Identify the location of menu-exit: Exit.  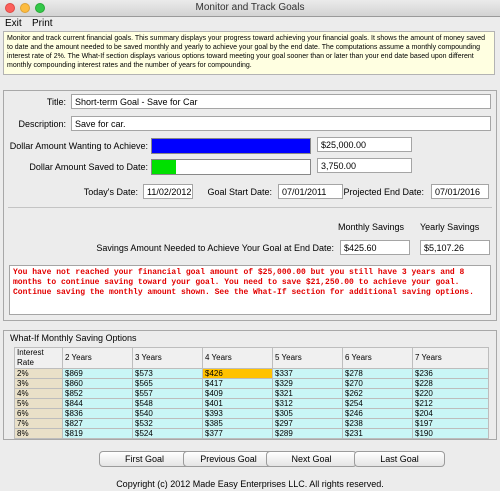
(13, 23).